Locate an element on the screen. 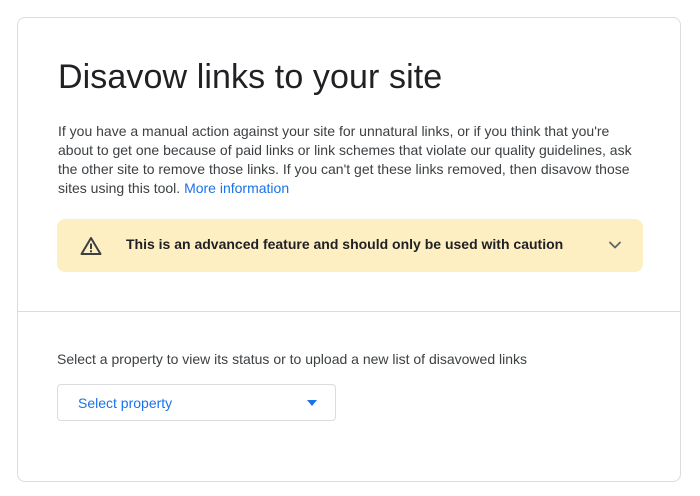 The height and width of the screenshot is (496, 700). section-divider is located at coordinates (349, 311).